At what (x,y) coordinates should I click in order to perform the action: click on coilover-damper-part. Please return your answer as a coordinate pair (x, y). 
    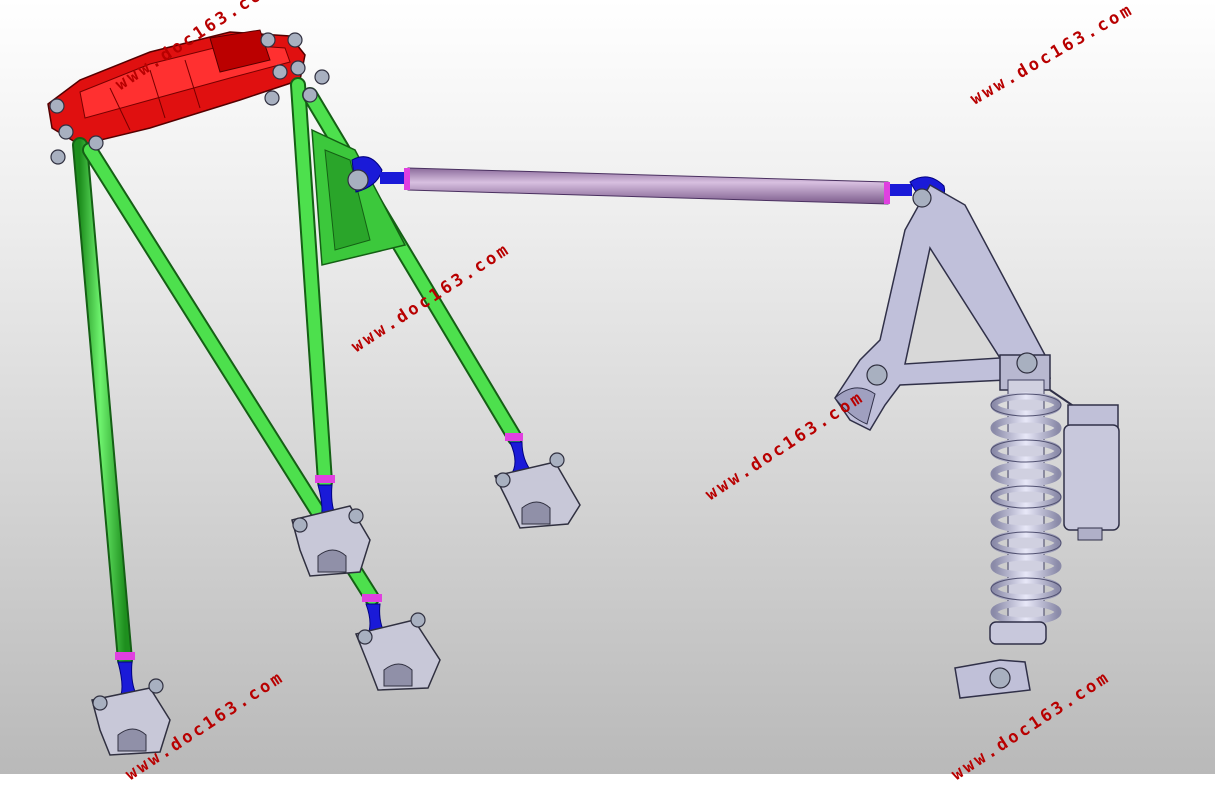
    Looking at the image, I should click on (1037, 526).